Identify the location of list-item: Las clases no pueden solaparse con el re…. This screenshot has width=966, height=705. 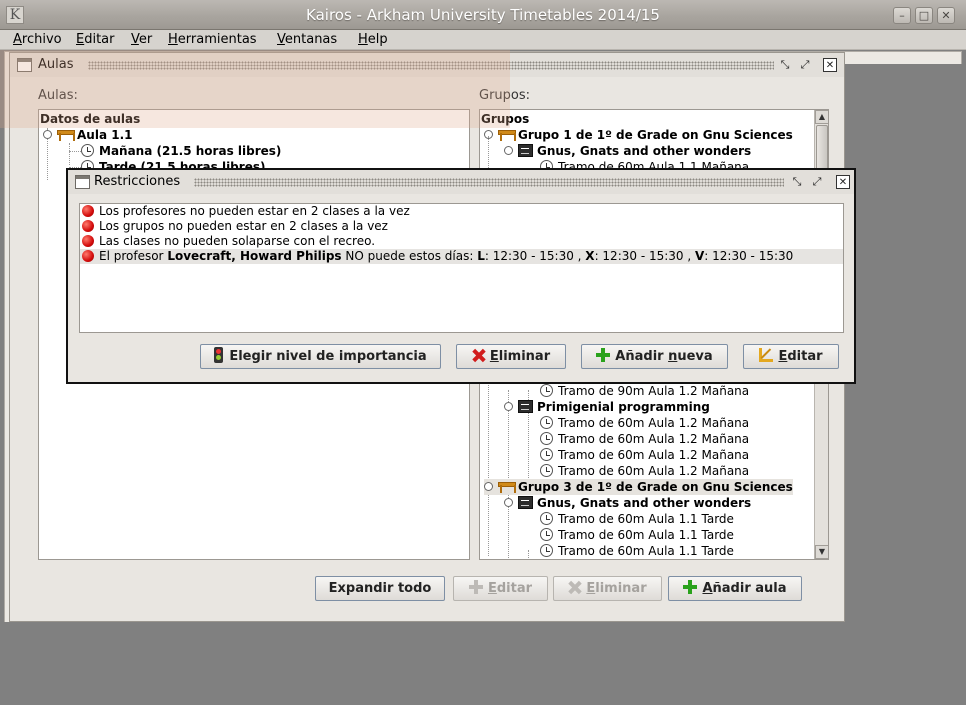
(461, 241).